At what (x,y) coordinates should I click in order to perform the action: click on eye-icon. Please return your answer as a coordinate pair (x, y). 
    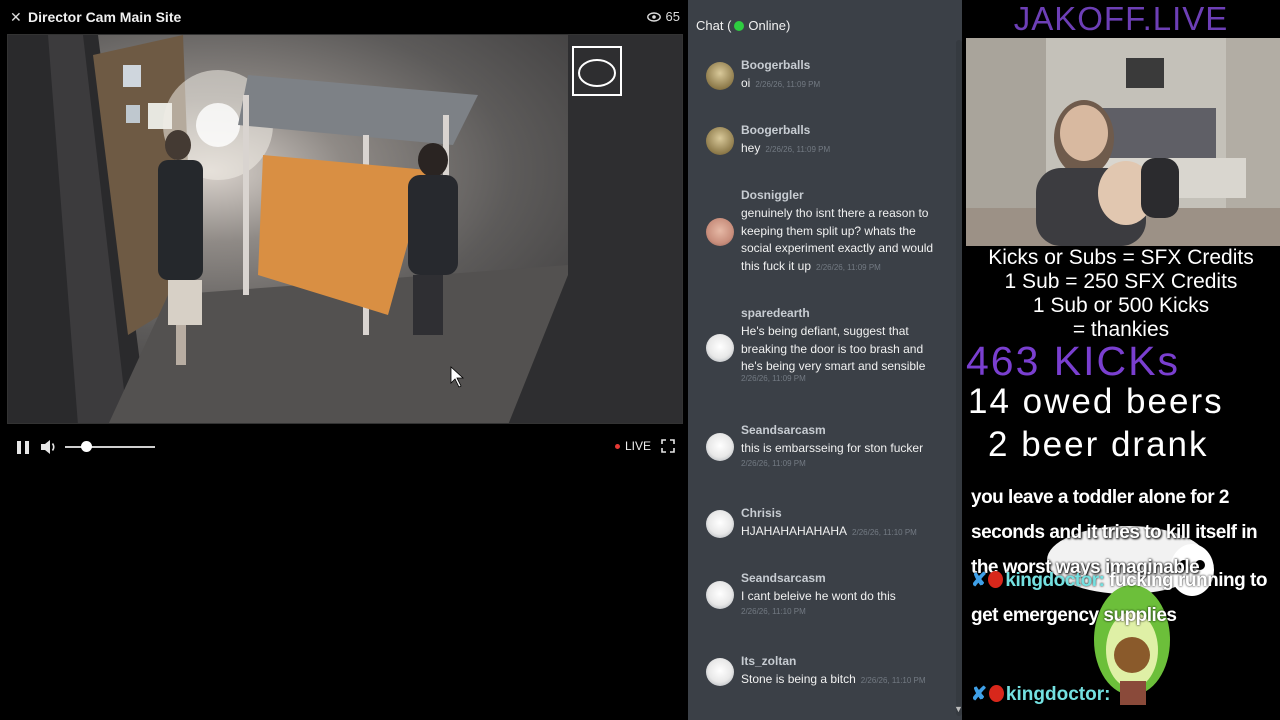
    Looking at the image, I should click on (653, 16).